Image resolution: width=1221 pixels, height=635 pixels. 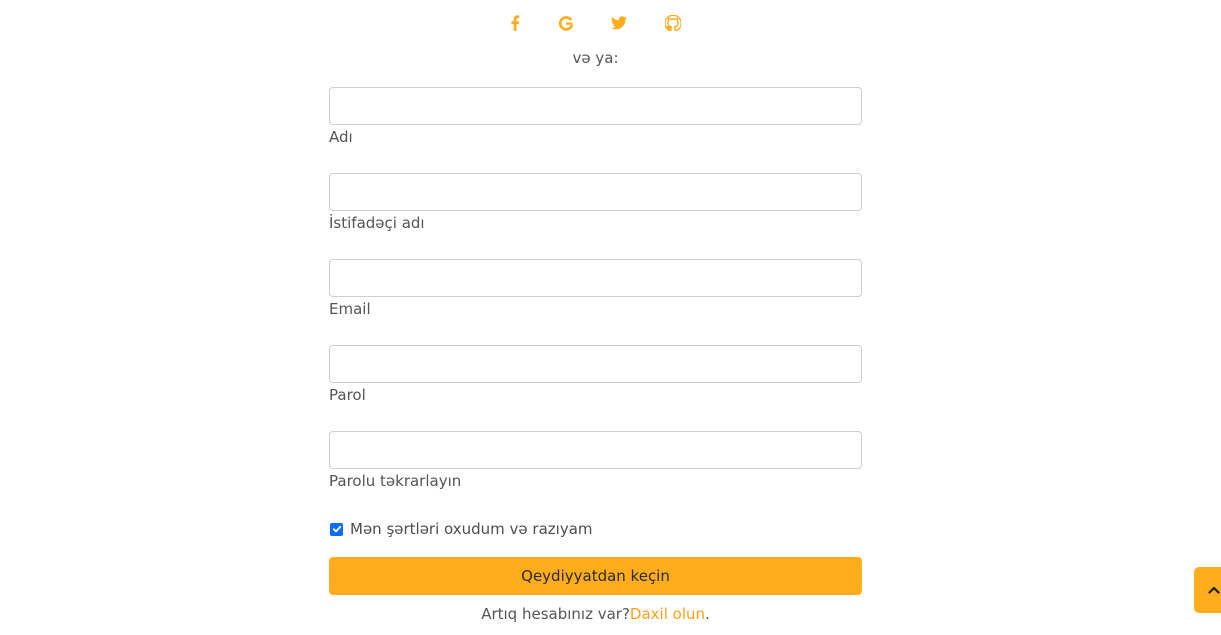 What do you see at coordinates (595, 192) in the screenshot?
I see `username-input` at bounding box center [595, 192].